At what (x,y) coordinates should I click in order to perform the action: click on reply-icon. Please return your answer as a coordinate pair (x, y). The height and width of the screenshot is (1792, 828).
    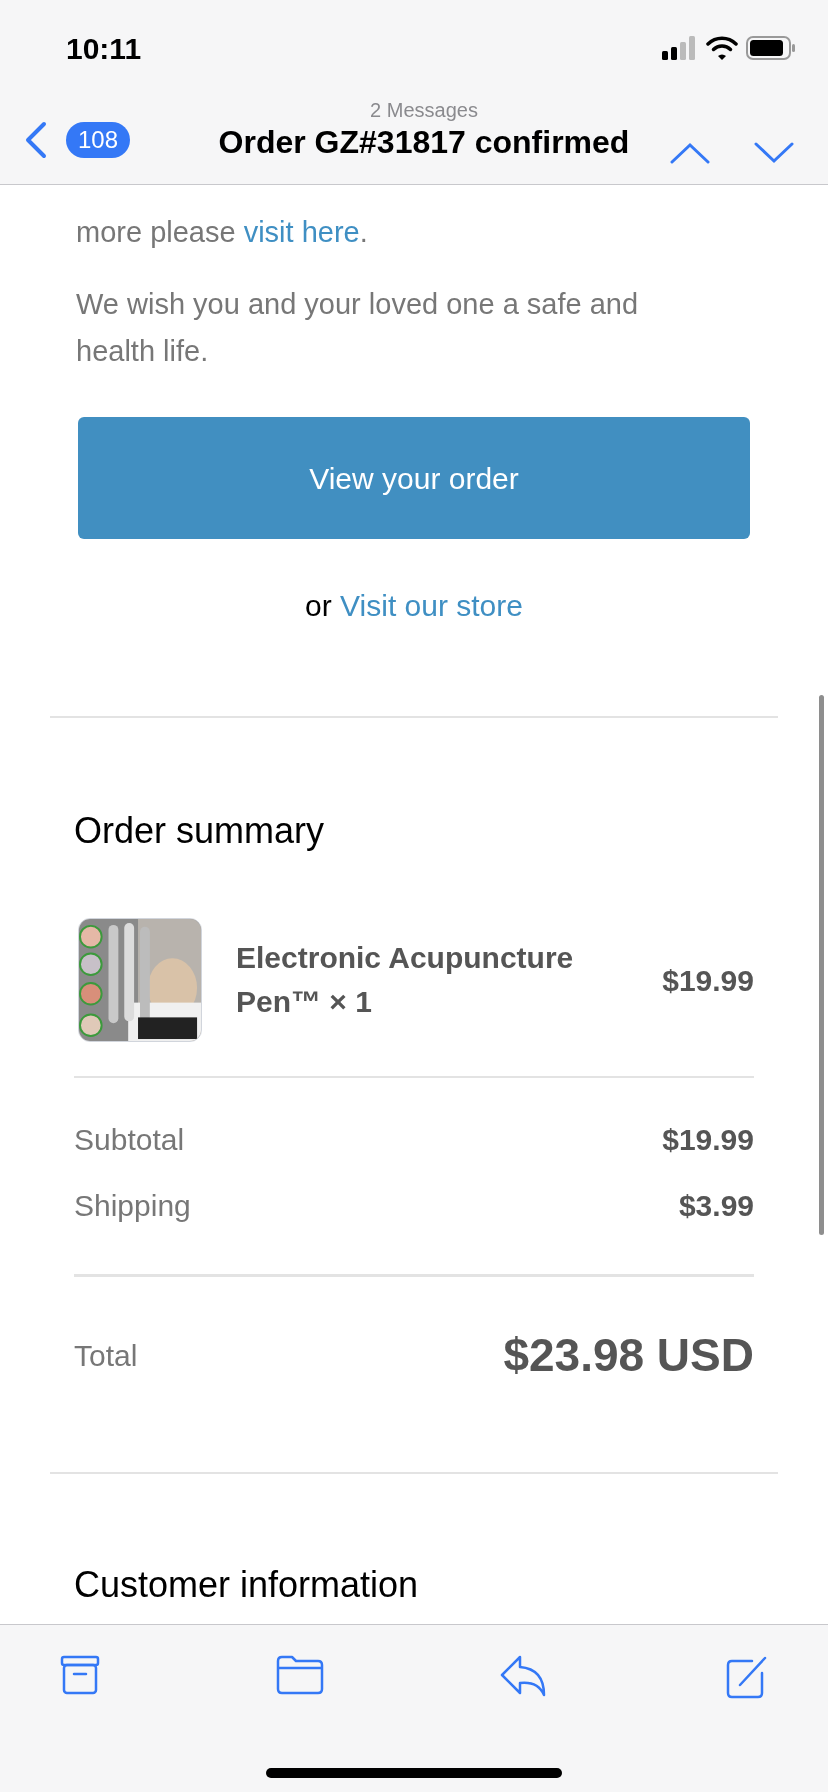
    Looking at the image, I should click on (524, 1677).